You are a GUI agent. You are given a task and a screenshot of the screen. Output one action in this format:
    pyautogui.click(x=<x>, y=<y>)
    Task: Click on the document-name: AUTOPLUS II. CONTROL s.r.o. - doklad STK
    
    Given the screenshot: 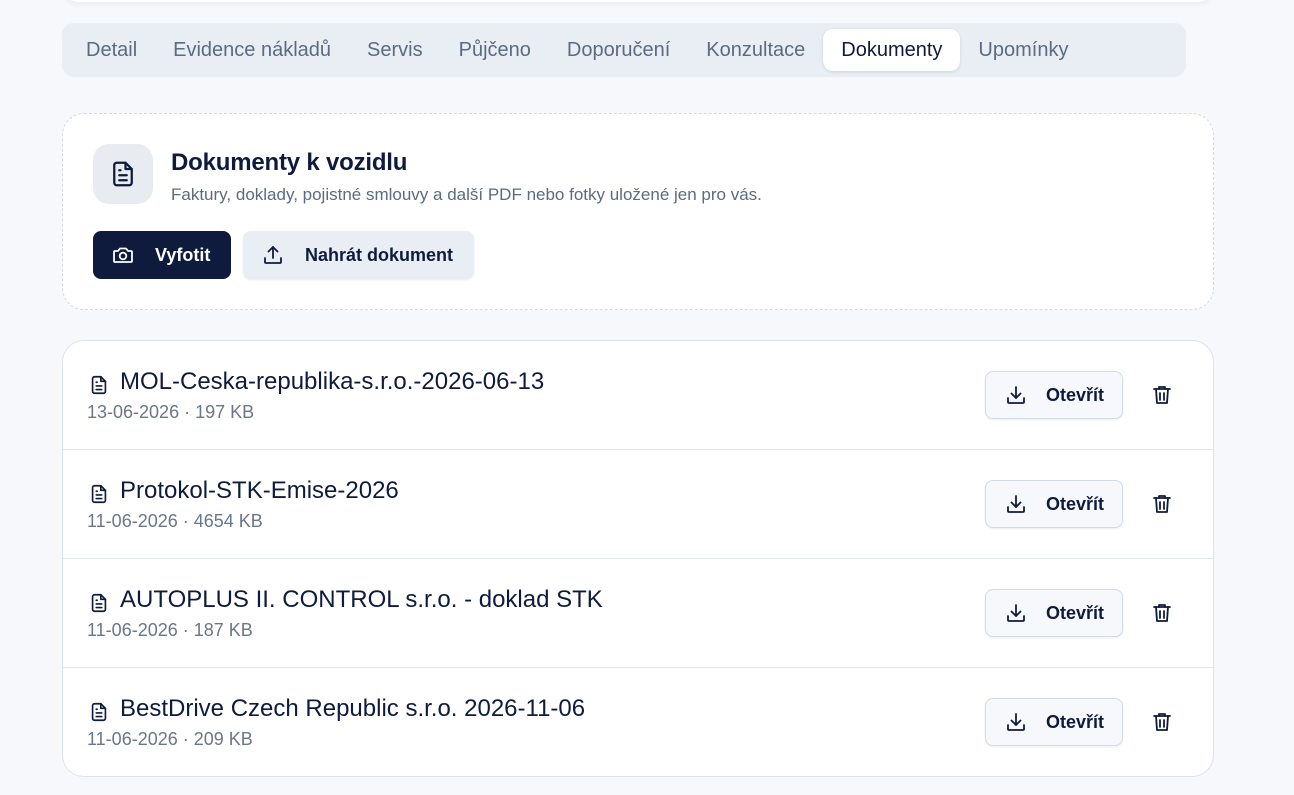 What is the action you would take?
    pyautogui.click(x=361, y=599)
    